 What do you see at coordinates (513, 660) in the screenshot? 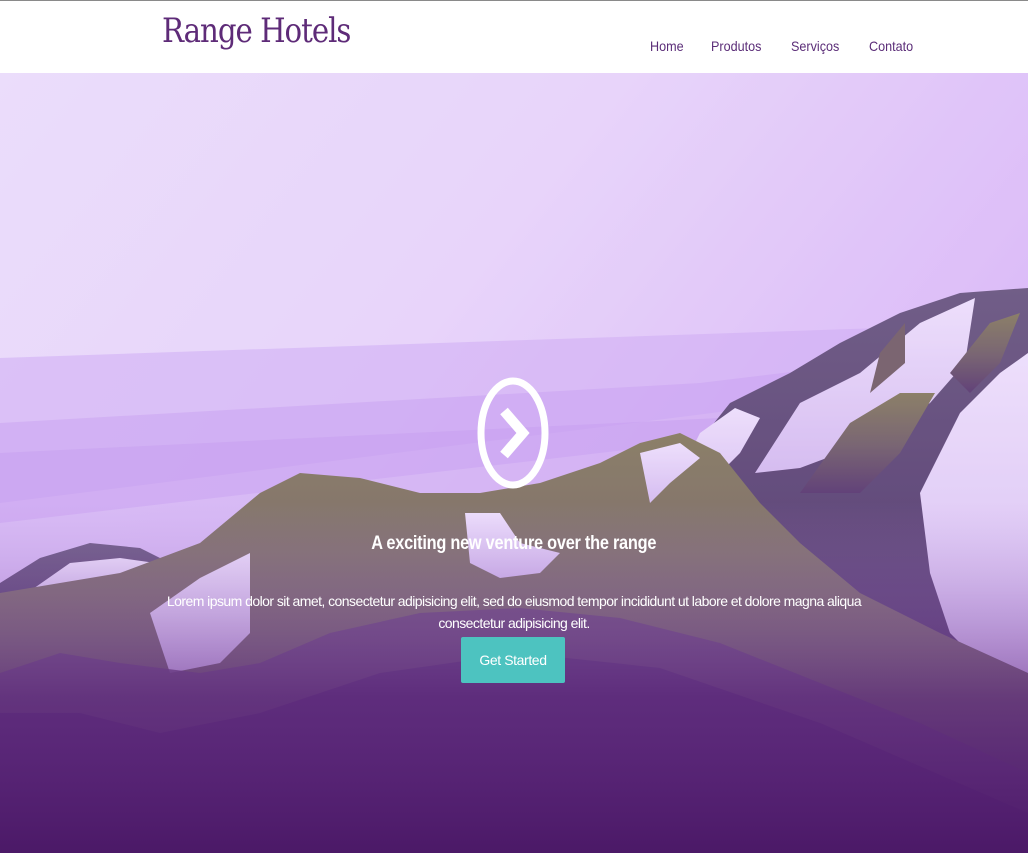
I see `get-started-button: Get Started` at bounding box center [513, 660].